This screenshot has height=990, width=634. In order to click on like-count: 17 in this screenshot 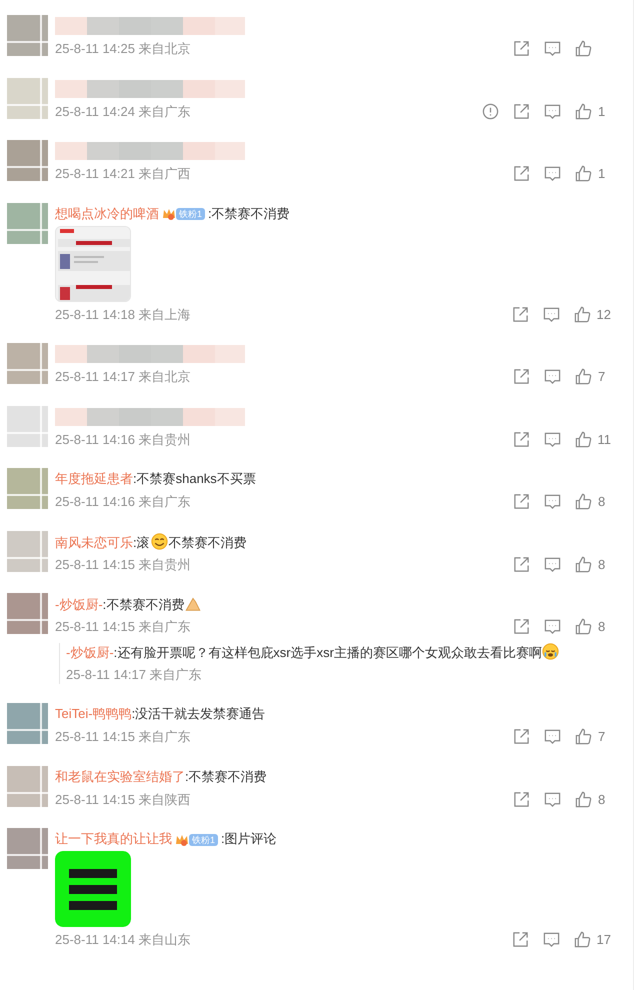, I will do `click(603, 940)`.